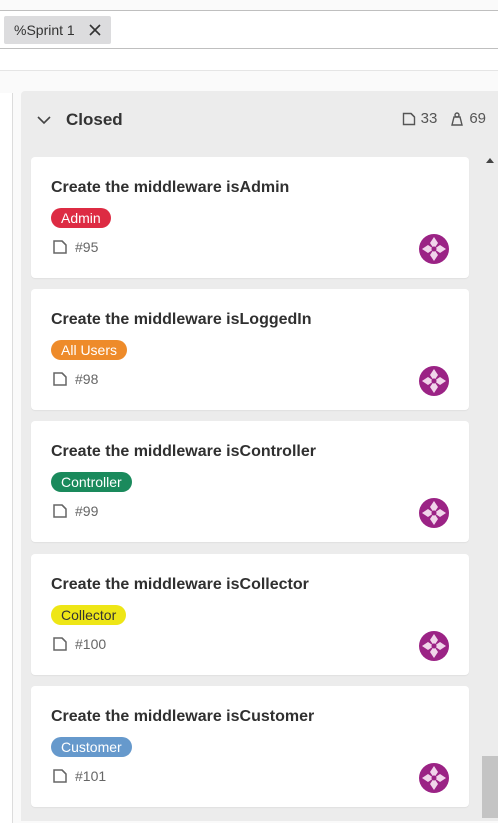 This screenshot has height=823, width=498. Describe the element at coordinates (44, 30) in the screenshot. I see `filter-token-text: %Sprint 1` at that location.